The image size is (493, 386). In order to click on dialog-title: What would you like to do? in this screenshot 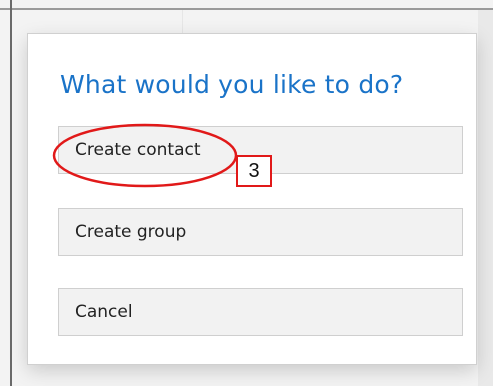, I will do `click(232, 84)`.